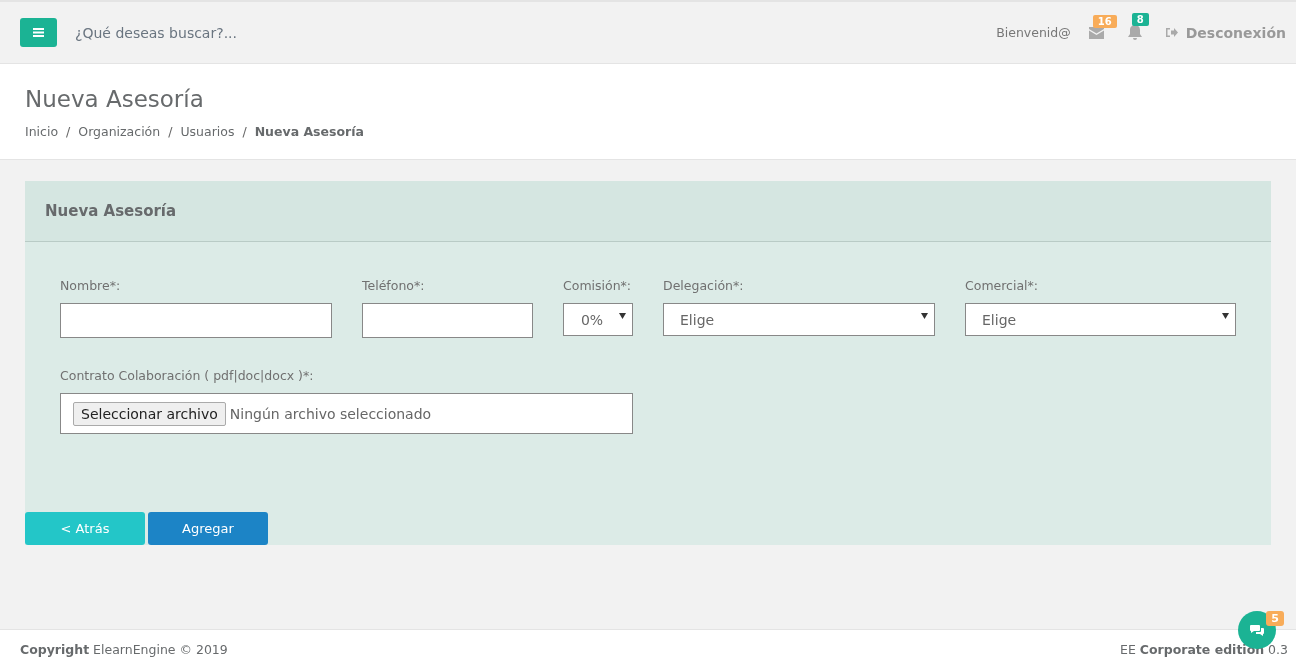  I want to click on notification-count-badge: 8, so click(1140, 19).